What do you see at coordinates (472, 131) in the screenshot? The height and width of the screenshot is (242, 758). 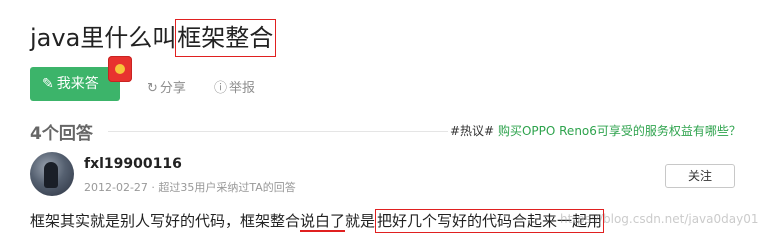 I see `hot-tag: #热议#` at bounding box center [472, 131].